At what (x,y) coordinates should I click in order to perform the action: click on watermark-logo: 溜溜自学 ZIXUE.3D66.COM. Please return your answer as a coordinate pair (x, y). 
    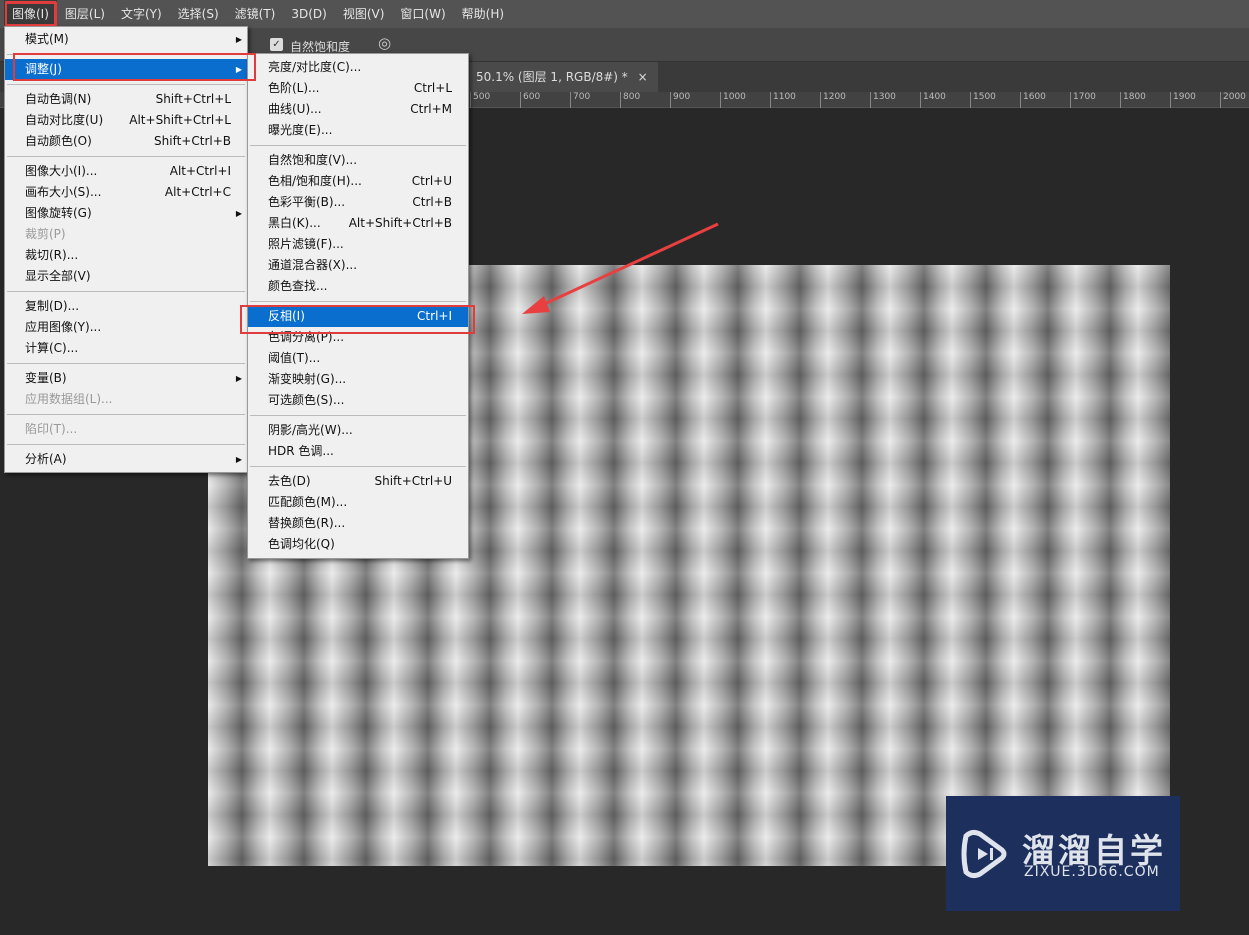
    Looking at the image, I should click on (1063, 853).